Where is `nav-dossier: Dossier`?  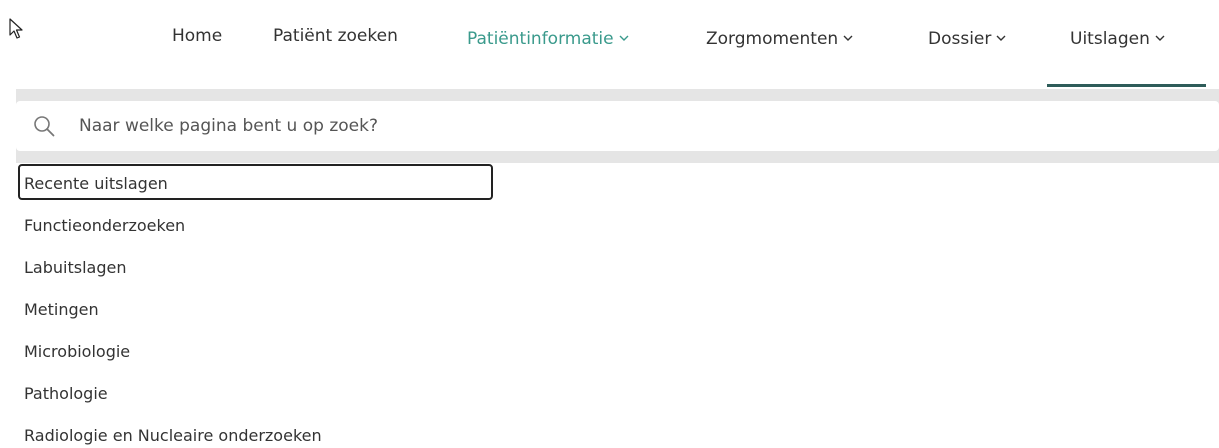 nav-dossier: Dossier is located at coordinates (967, 56).